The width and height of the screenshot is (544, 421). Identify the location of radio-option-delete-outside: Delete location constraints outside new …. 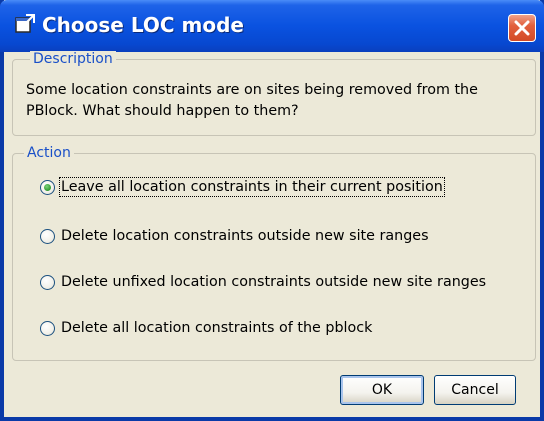
(234, 236).